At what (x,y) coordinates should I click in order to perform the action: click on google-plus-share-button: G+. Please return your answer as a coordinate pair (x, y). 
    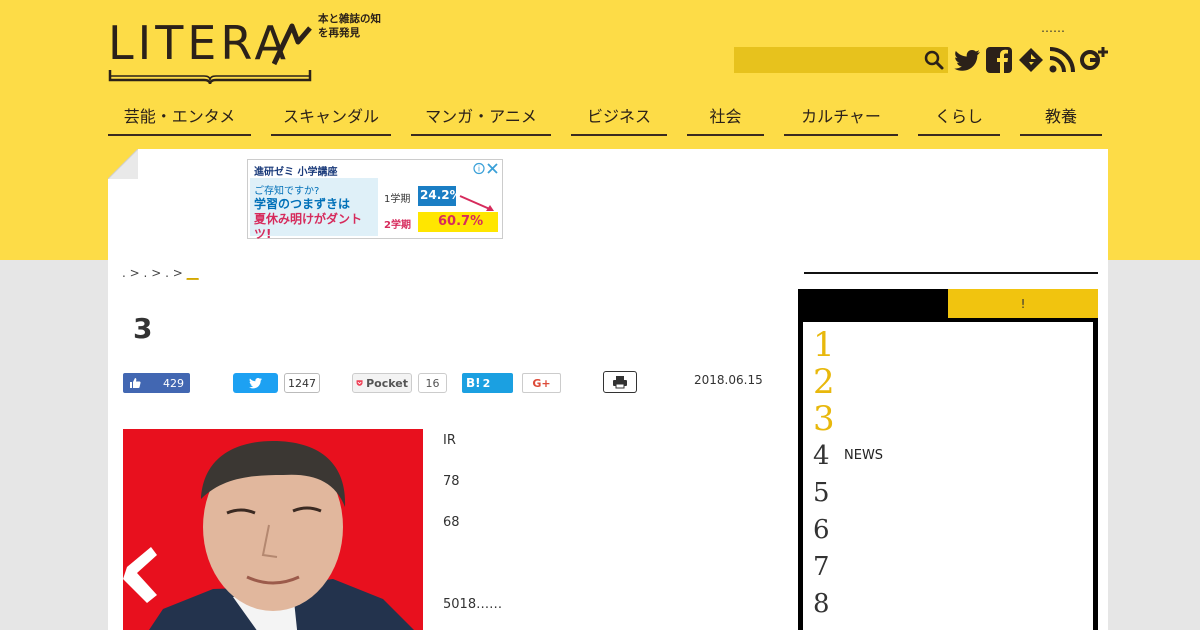
    Looking at the image, I should click on (541, 383).